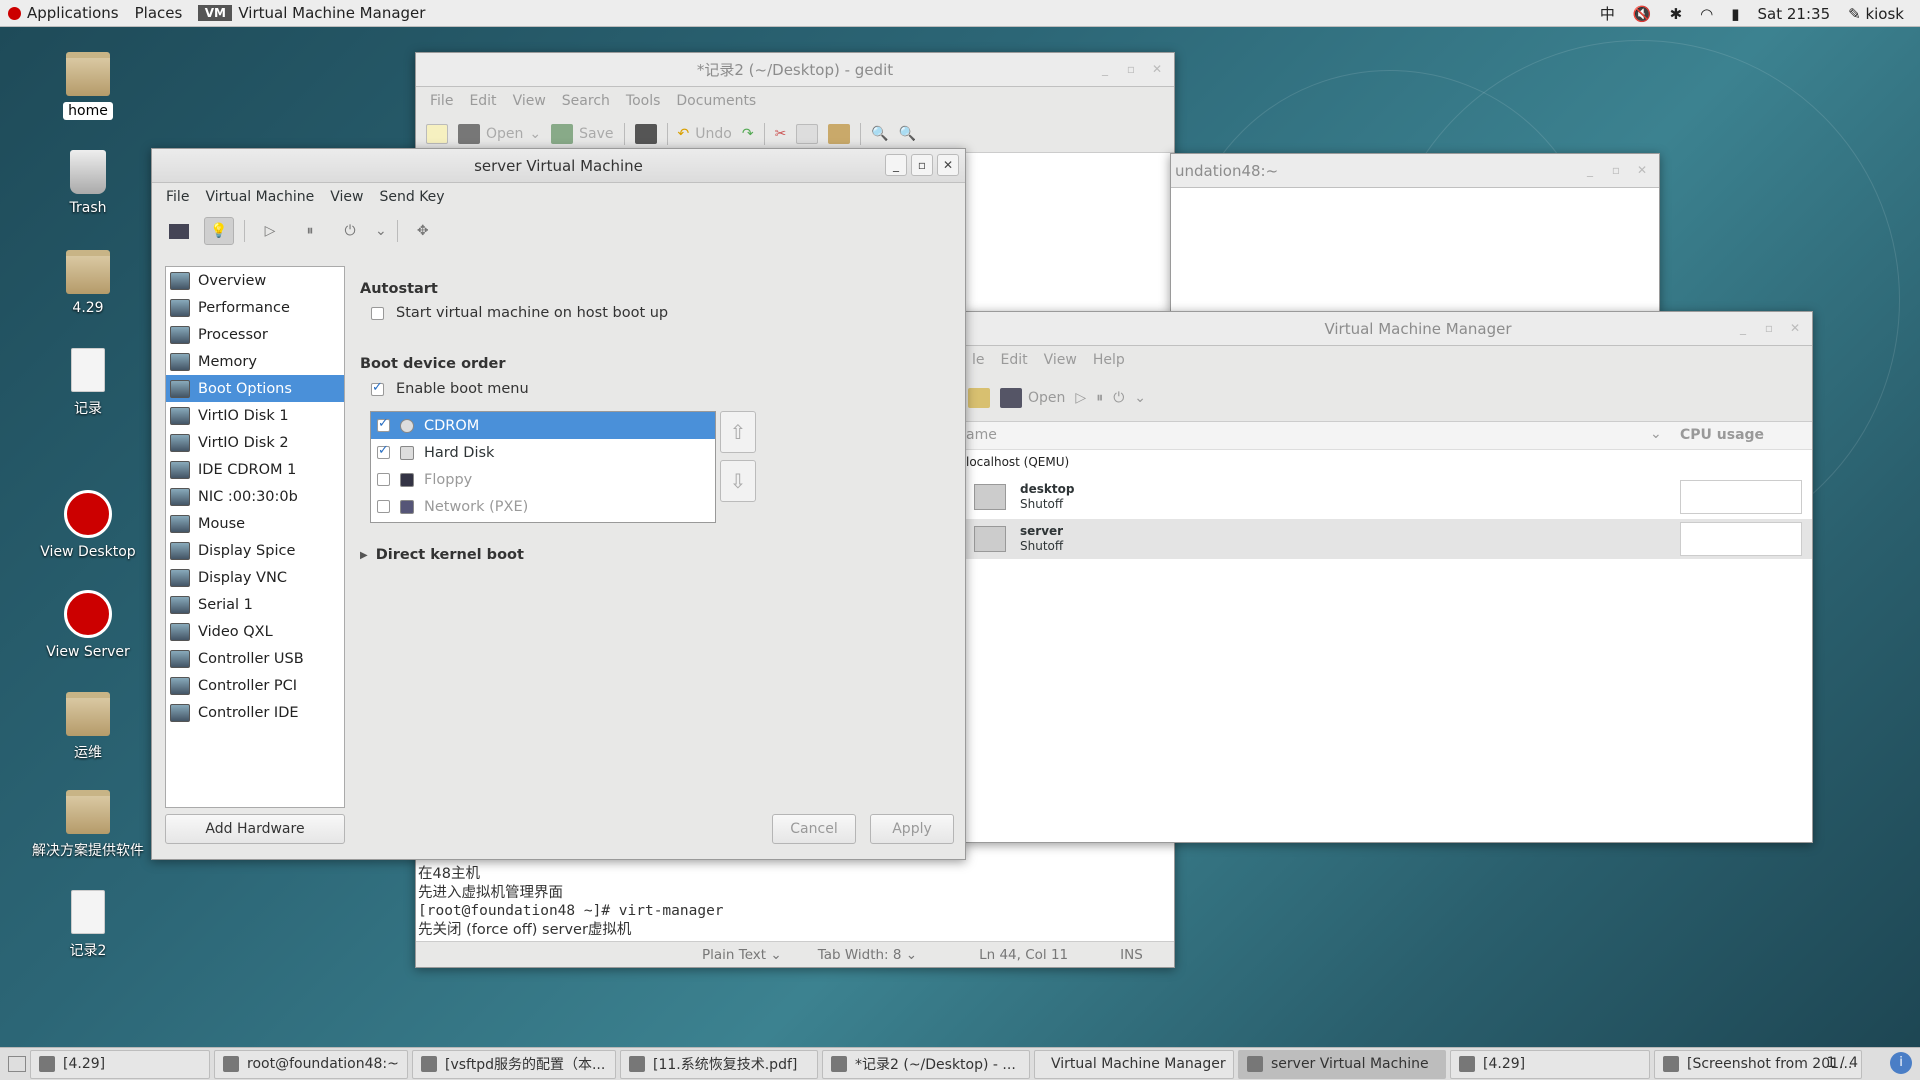  Describe the element at coordinates (1017, 462) in the screenshot. I see `host-row: localhost (QEMU)` at that location.